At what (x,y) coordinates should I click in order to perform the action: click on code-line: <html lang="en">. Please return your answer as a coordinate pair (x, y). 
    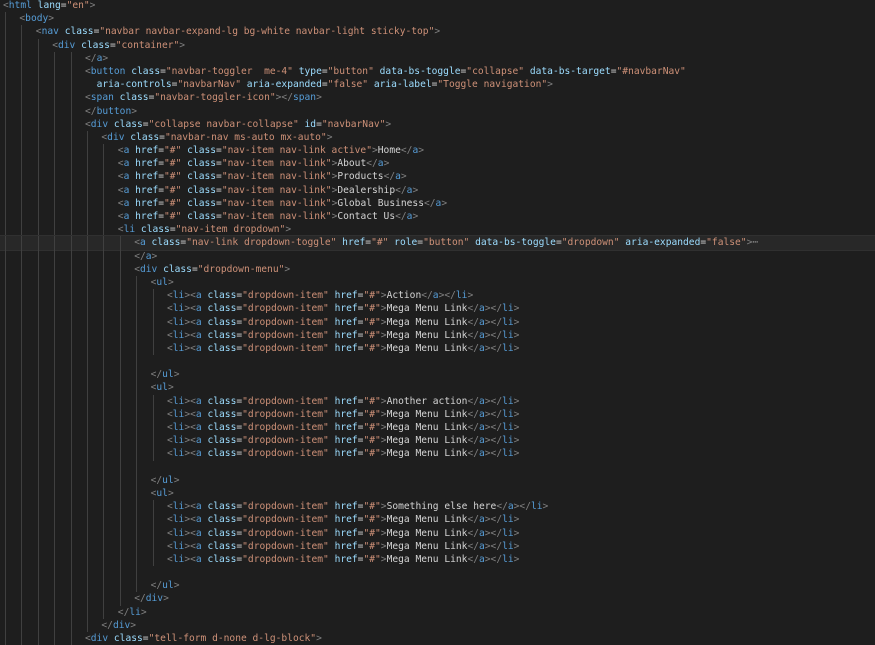
    Looking at the image, I should click on (437, 6).